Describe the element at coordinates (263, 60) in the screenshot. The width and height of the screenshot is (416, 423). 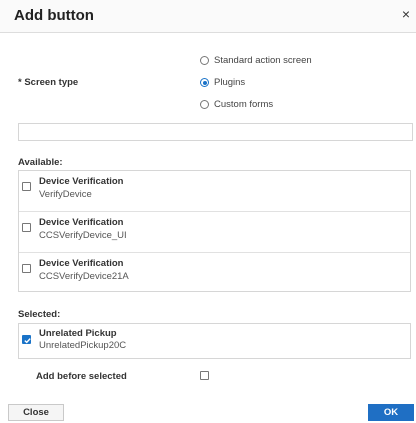
I see `radio-label: Standard action screen` at that location.